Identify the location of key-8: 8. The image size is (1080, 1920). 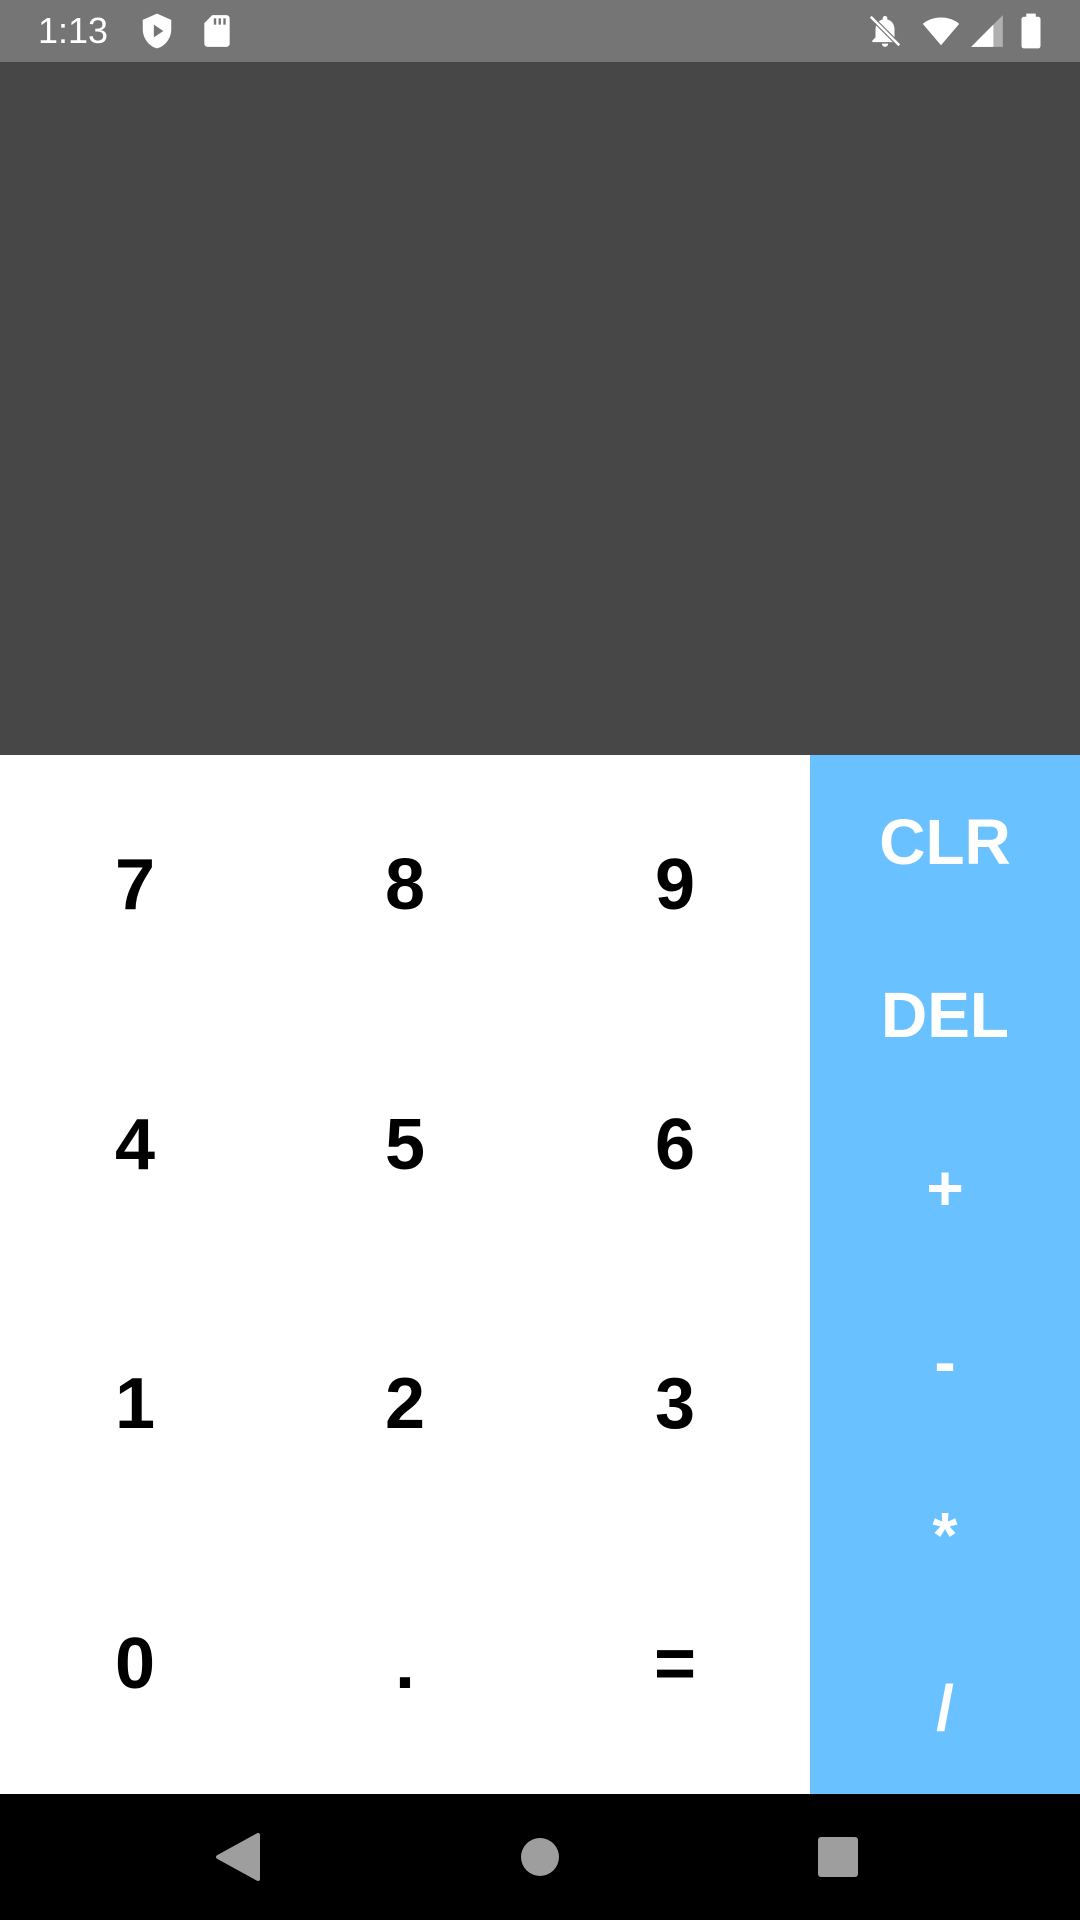
(405, 885).